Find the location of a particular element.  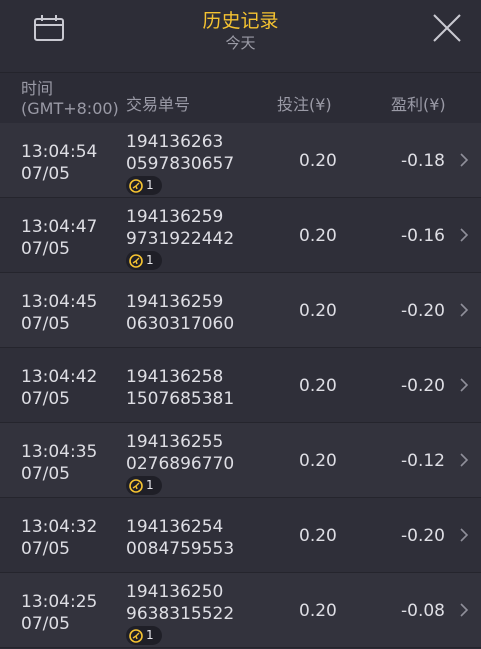

column-header: 时间 (GMT+8:00) 交易单号 投注(¥) 盈利(¥) is located at coordinates (240, 98).